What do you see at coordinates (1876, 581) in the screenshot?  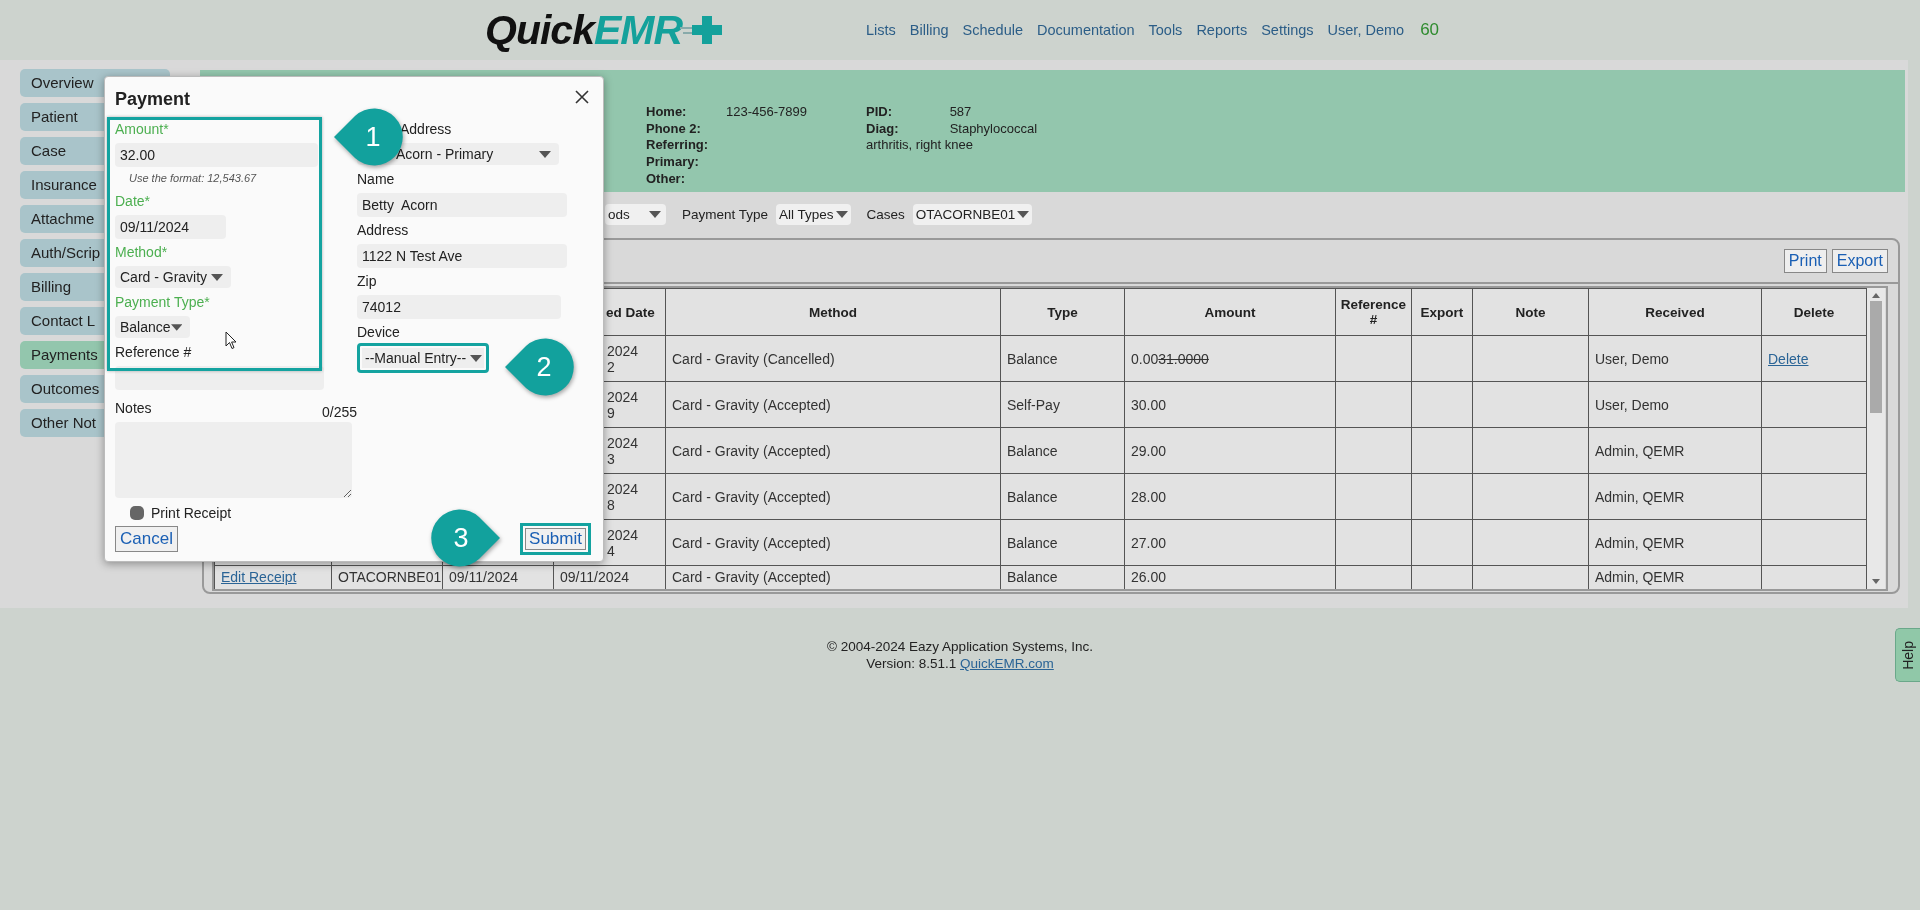 I see `scroll-down-icon` at bounding box center [1876, 581].